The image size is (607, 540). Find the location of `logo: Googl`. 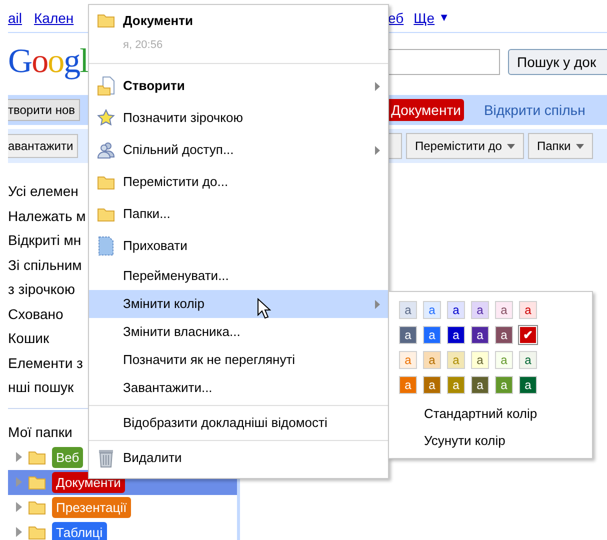

logo: Googl is located at coordinates (48, 61).